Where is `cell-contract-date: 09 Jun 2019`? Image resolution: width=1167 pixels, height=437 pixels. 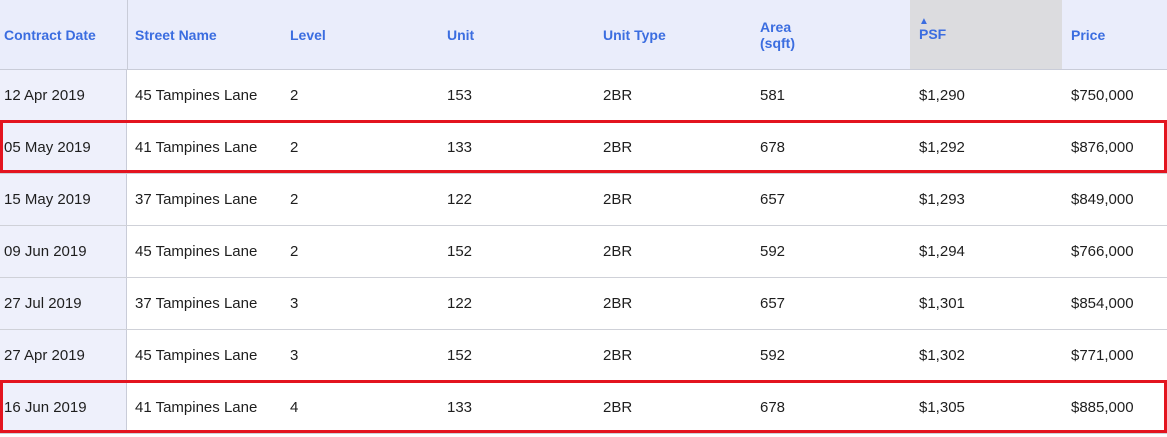 cell-contract-date: 09 Jun 2019 is located at coordinates (45, 251).